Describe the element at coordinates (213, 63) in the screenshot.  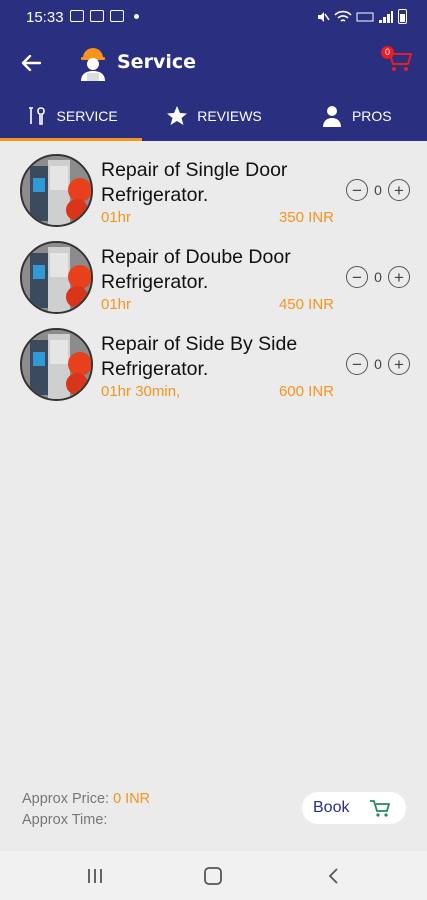
I see `app-bar: Service 0` at that location.